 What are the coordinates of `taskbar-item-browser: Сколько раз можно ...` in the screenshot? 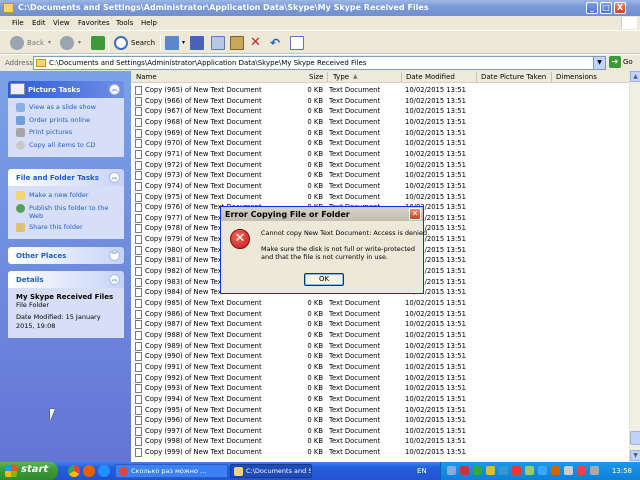 It's located at (171, 471).